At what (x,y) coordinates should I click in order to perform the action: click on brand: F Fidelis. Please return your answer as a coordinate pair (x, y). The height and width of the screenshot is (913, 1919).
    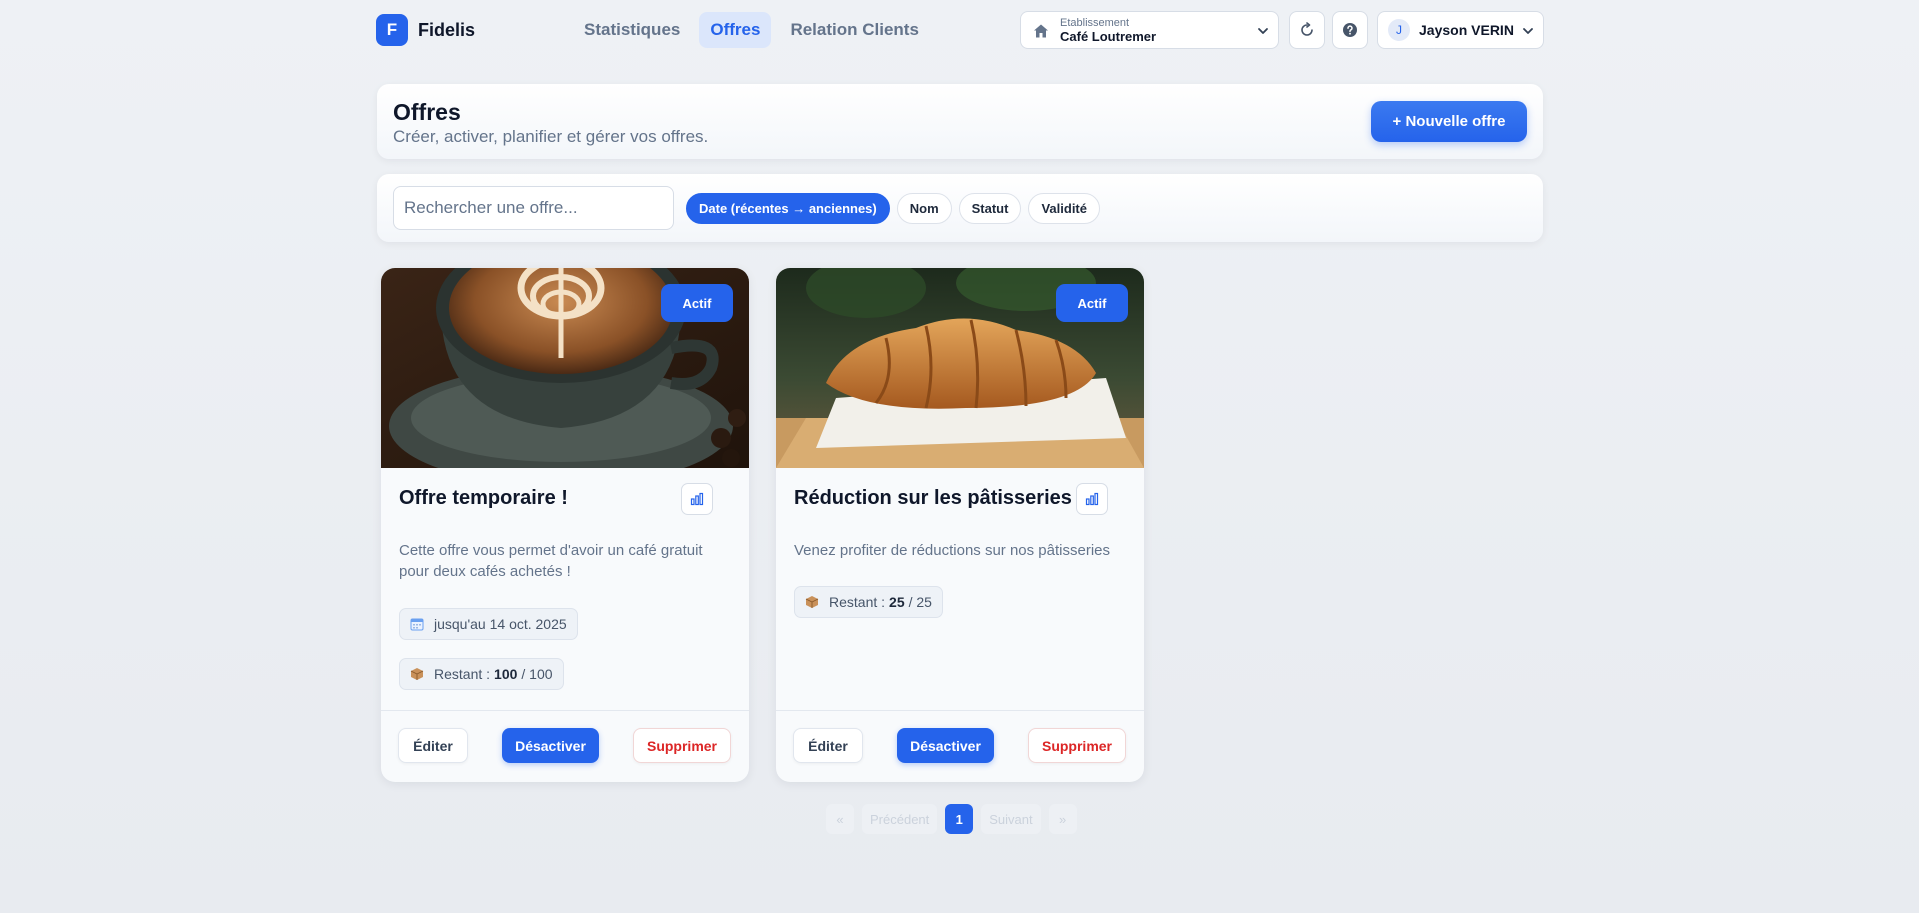
    Looking at the image, I should click on (425, 30).